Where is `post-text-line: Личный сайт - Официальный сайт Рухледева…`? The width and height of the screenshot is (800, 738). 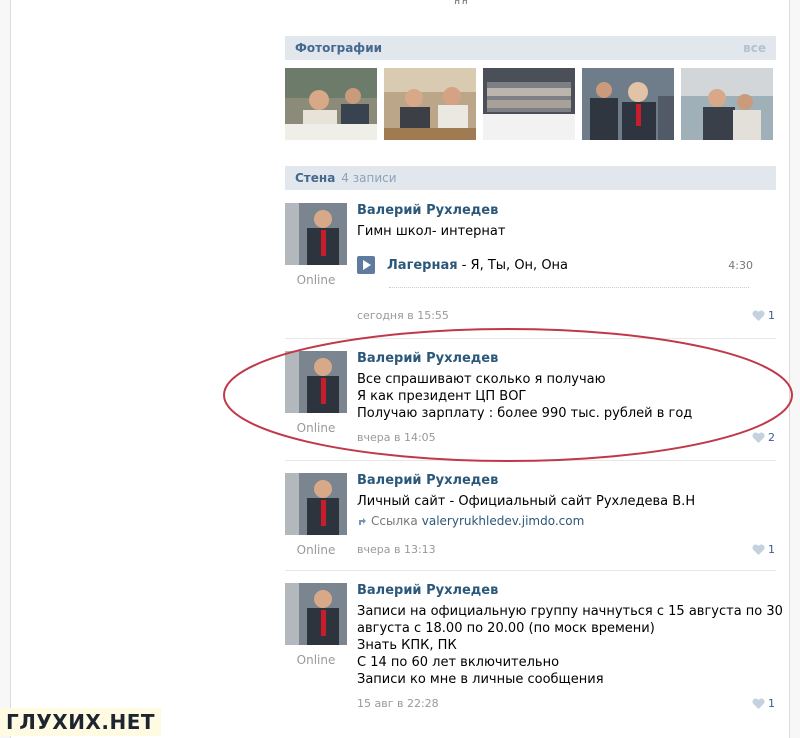
post-text-line: Личный сайт - Официальный сайт Рухледева… is located at coordinates (526, 501).